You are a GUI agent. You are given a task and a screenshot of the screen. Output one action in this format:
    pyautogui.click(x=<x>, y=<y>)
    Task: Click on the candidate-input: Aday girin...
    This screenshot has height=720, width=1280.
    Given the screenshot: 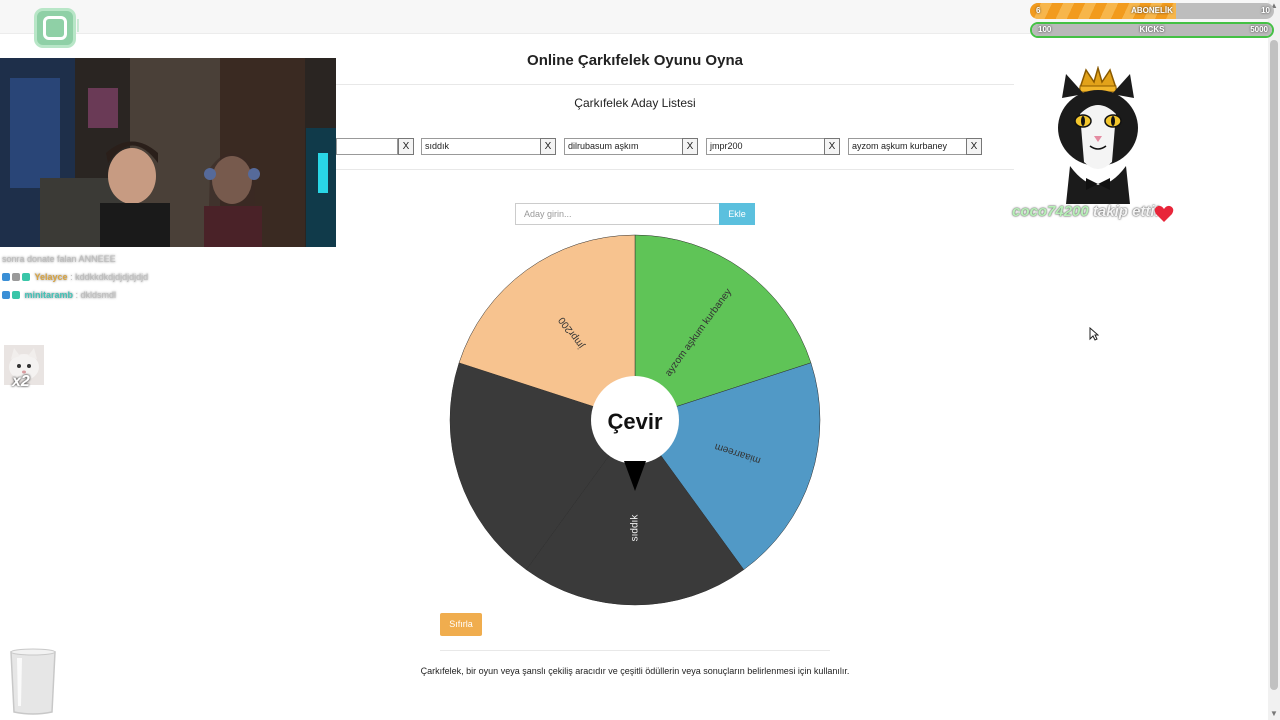 What is the action you would take?
    pyautogui.click(x=617, y=214)
    